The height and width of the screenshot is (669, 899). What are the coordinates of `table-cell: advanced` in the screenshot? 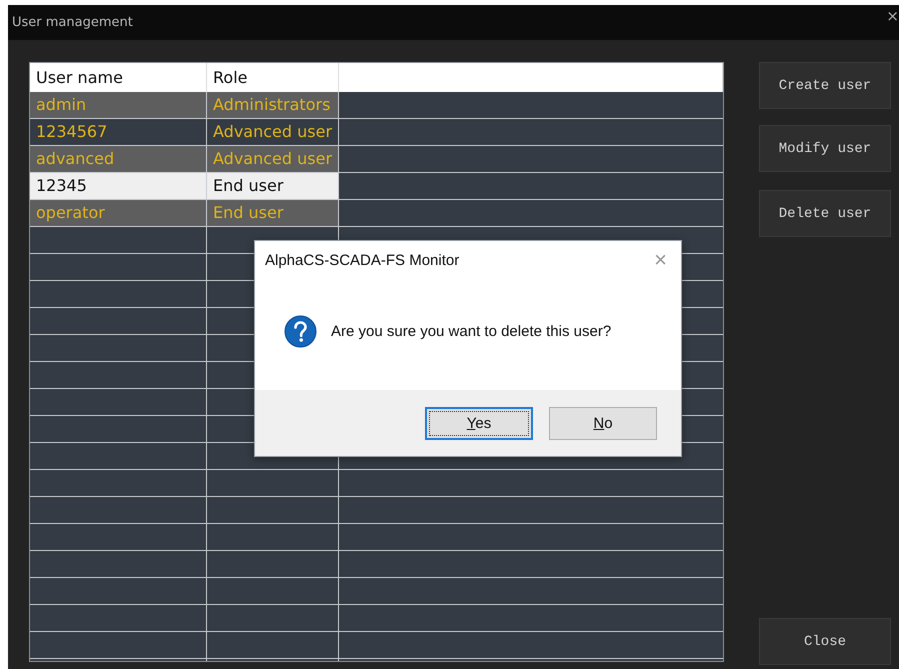 It's located at (118, 159).